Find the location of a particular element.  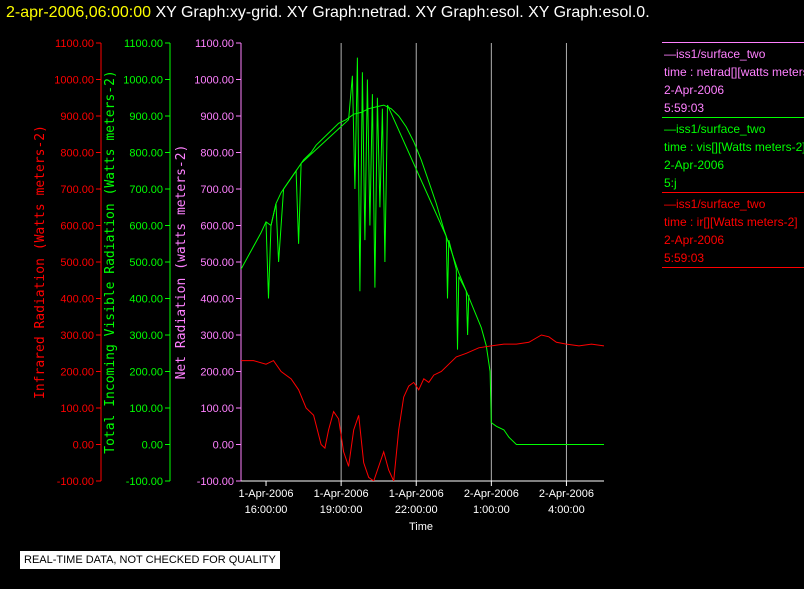

x-tick-label-time: 4:00:00 is located at coordinates (566, 510).